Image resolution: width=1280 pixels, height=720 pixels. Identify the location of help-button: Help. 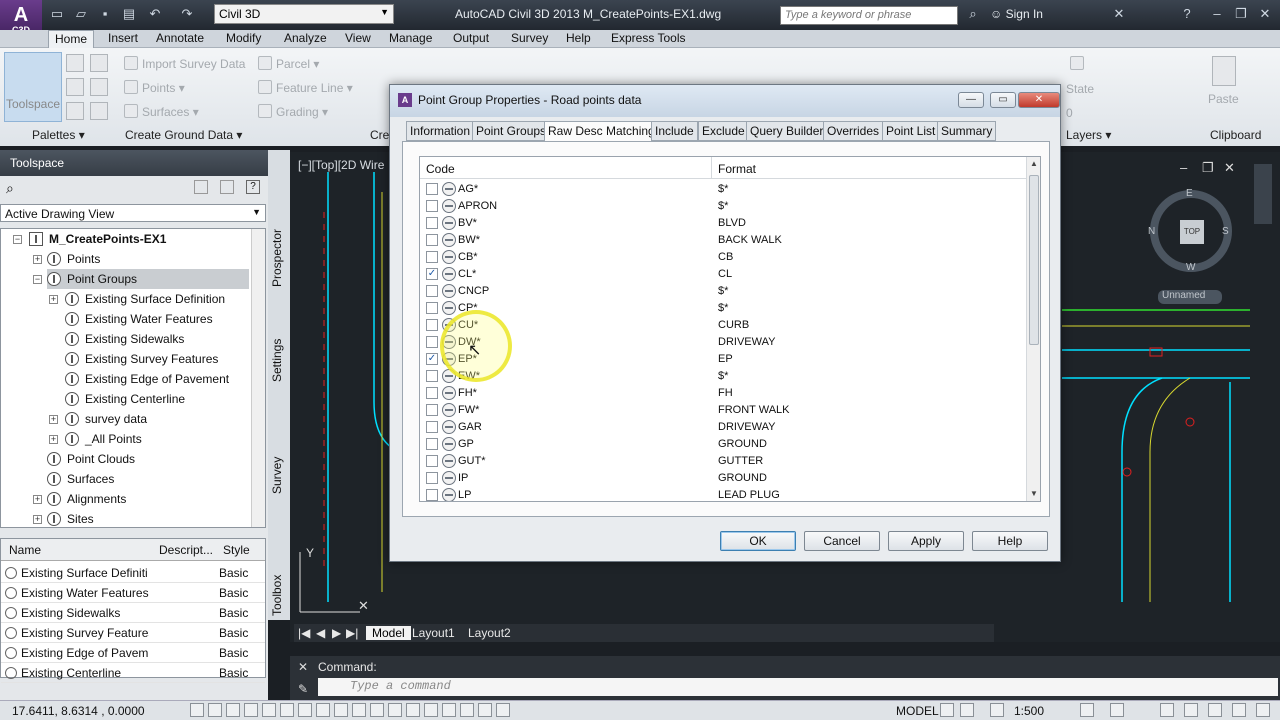
(1010, 541).